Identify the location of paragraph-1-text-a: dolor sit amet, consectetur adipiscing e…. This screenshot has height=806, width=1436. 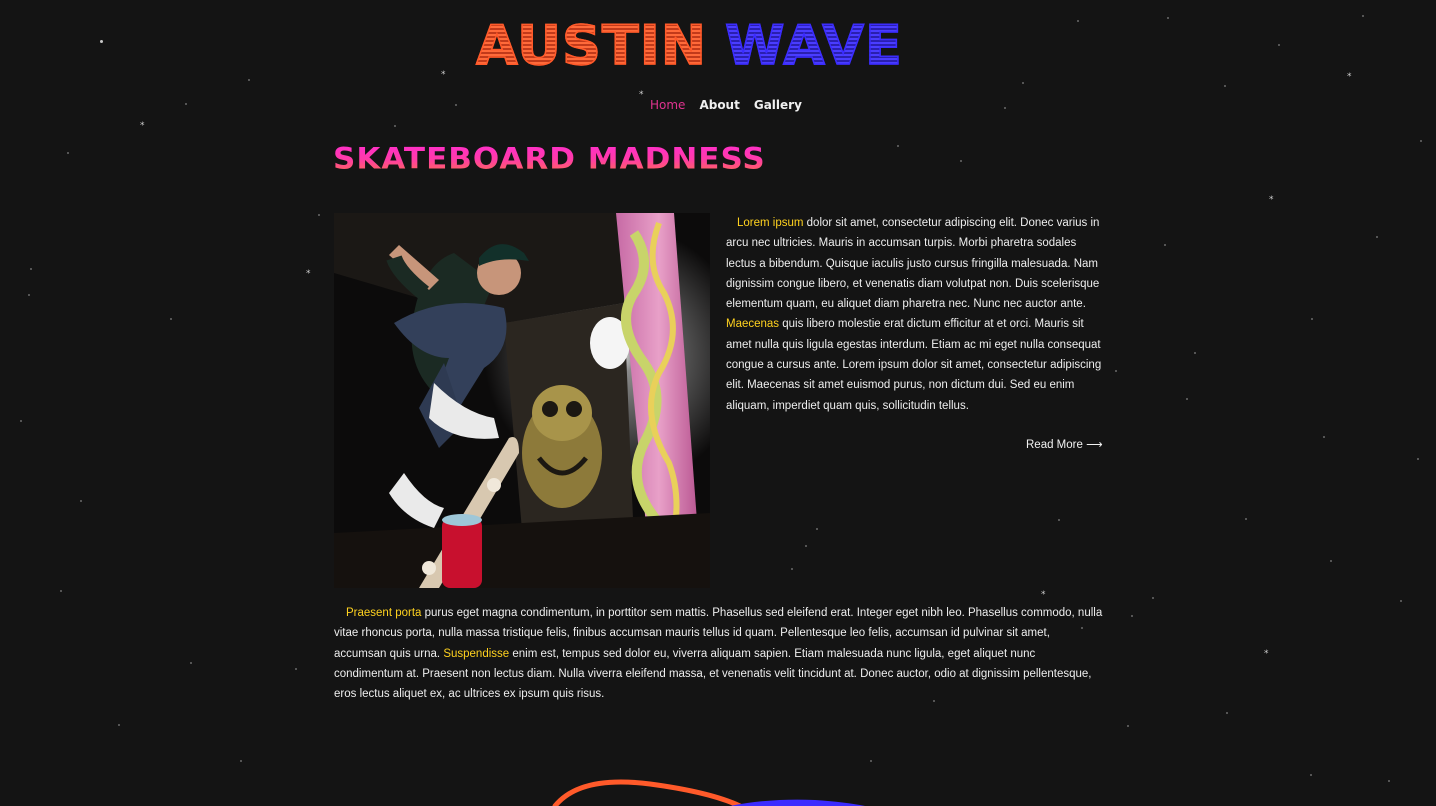
(913, 264).